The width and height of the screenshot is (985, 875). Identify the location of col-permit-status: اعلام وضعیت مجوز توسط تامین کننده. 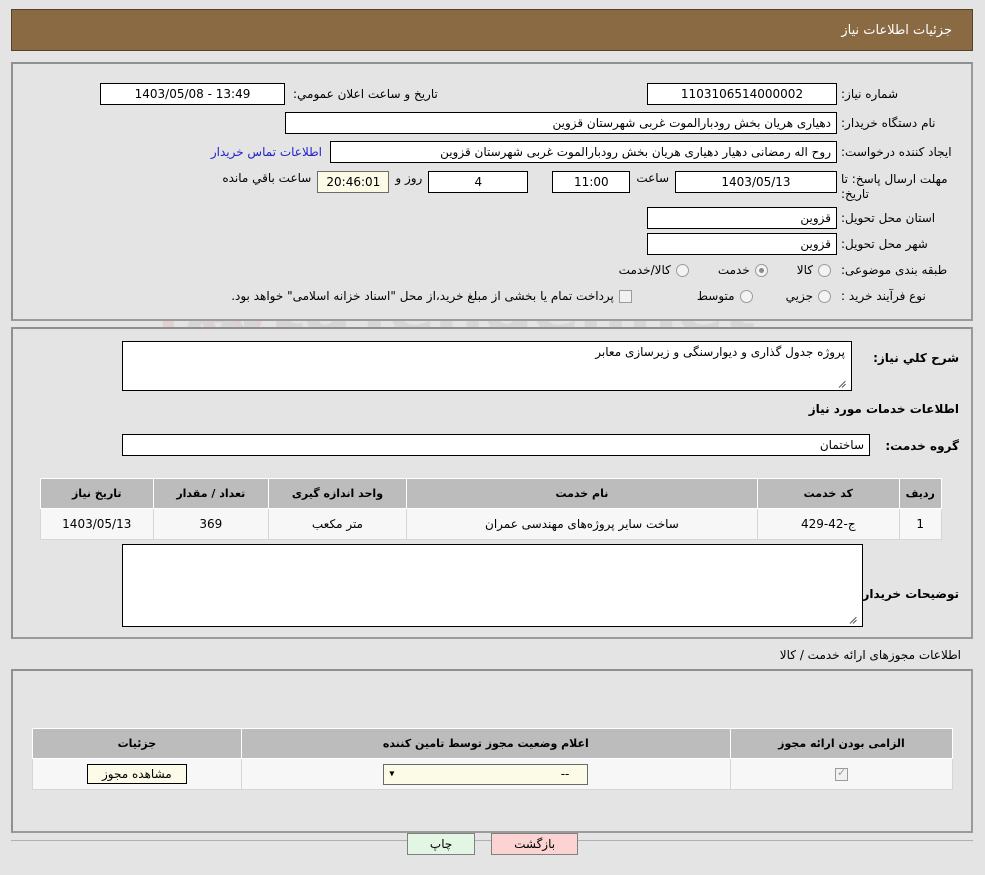
(486, 743).